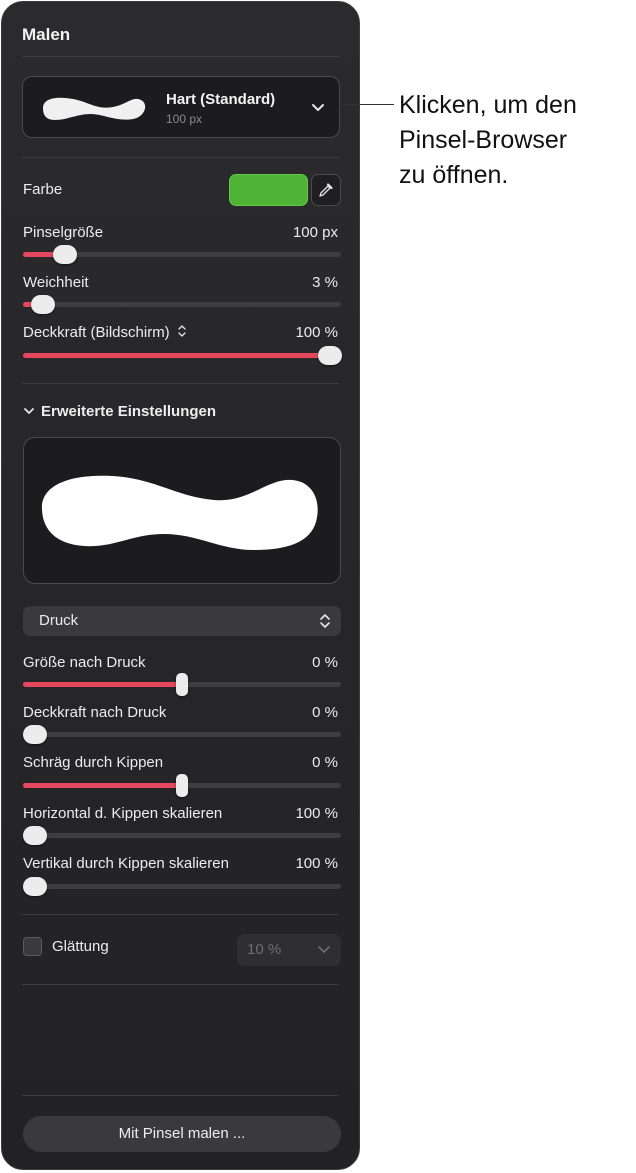 The height and width of the screenshot is (1173, 636). I want to click on size-by-pressure-value: 0 %, so click(325, 662).